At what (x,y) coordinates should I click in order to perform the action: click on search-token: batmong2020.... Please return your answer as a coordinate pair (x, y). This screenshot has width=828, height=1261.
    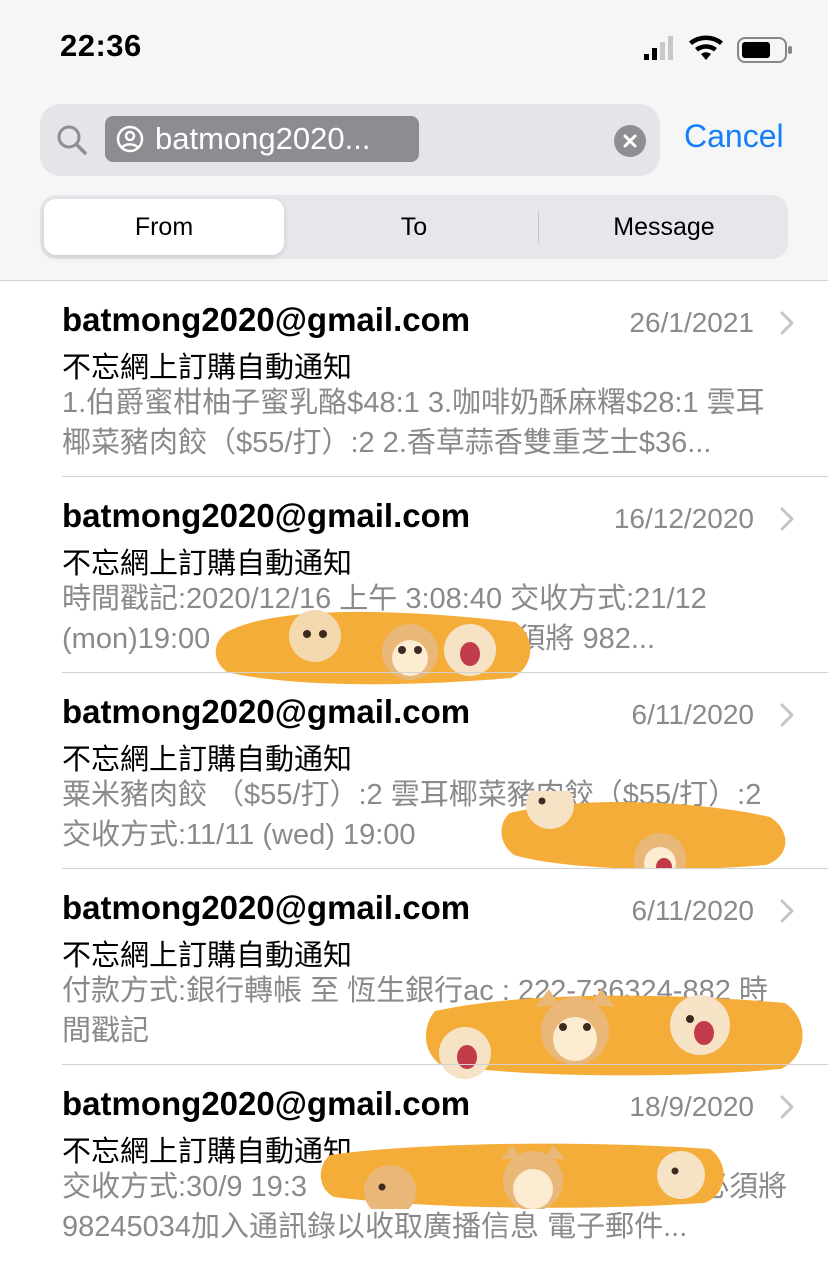
    Looking at the image, I should click on (262, 139).